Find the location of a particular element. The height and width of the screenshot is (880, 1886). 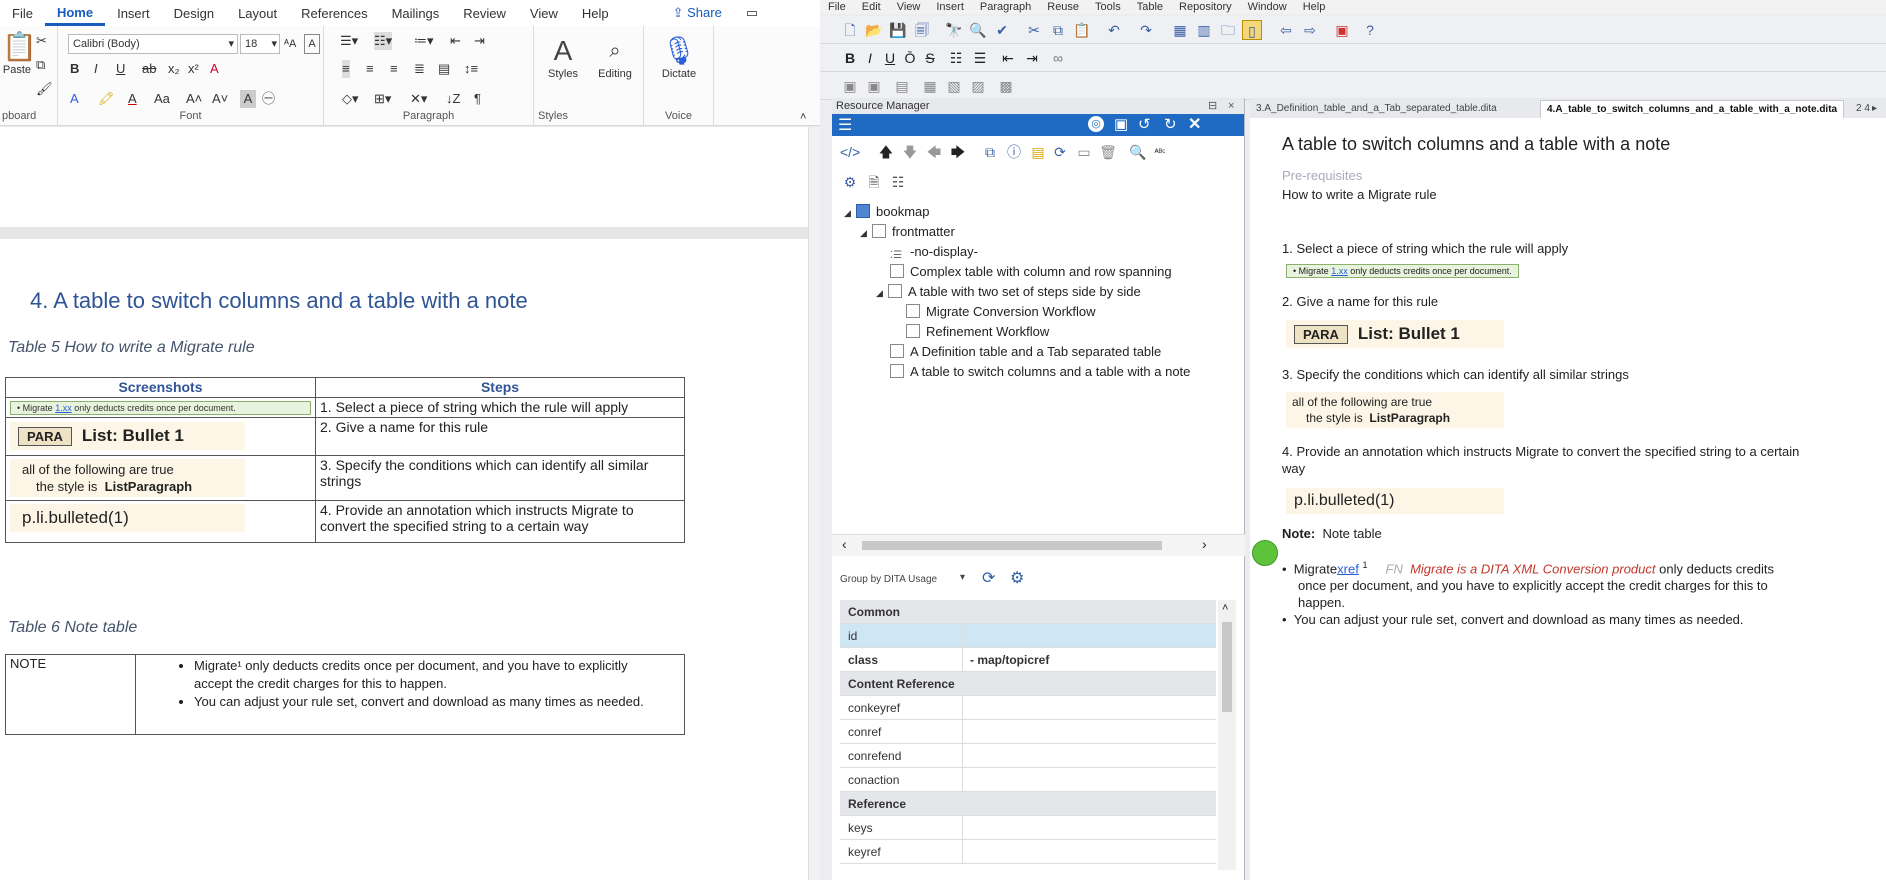

sort-icon: ↓Z is located at coordinates (453, 99).